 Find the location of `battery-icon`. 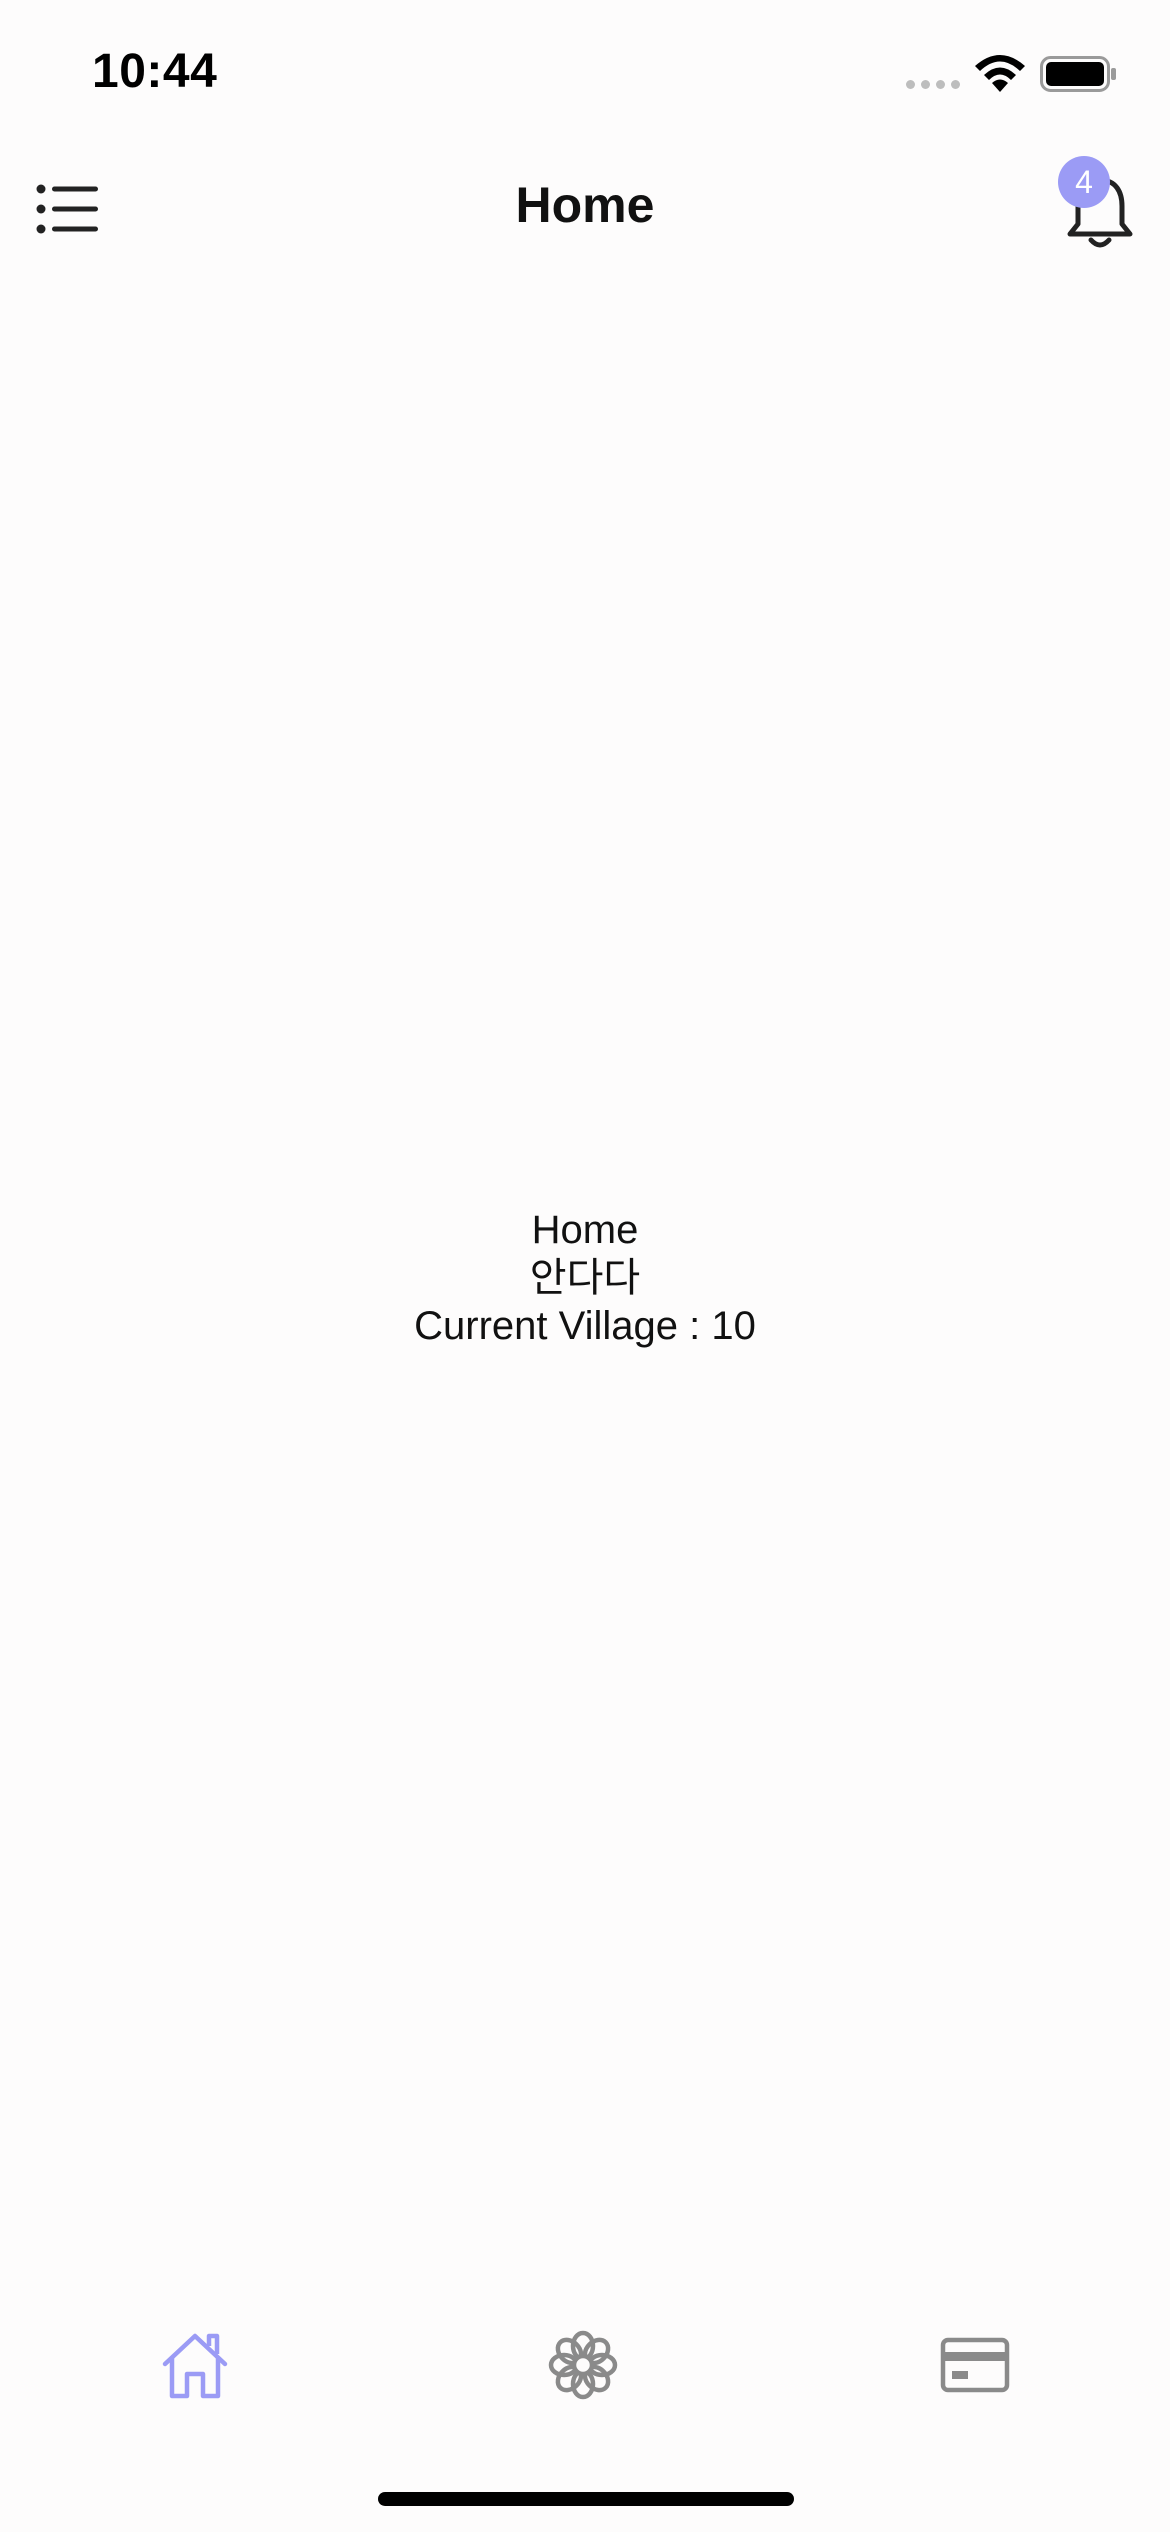

battery-icon is located at coordinates (1079, 76).